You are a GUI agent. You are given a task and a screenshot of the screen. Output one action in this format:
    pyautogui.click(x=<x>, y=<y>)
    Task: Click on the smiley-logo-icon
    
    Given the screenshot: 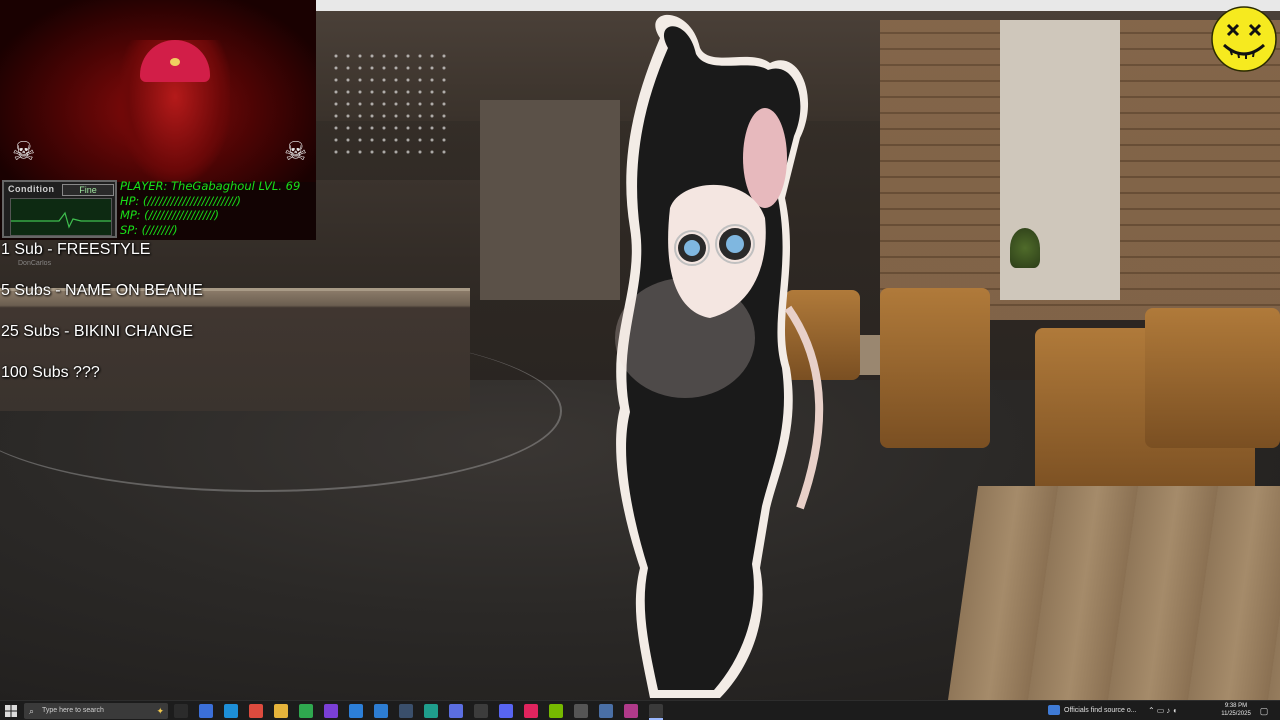 What is the action you would take?
    pyautogui.click(x=1244, y=39)
    